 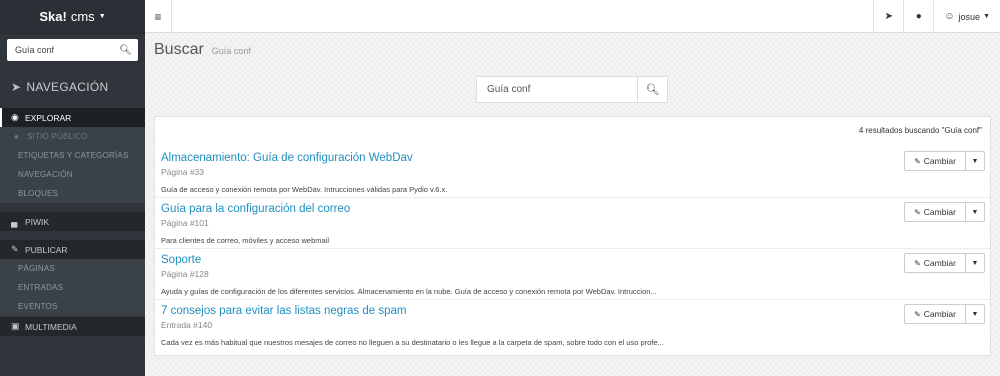 I want to click on globe-icon: ●, so click(x=17, y=136).